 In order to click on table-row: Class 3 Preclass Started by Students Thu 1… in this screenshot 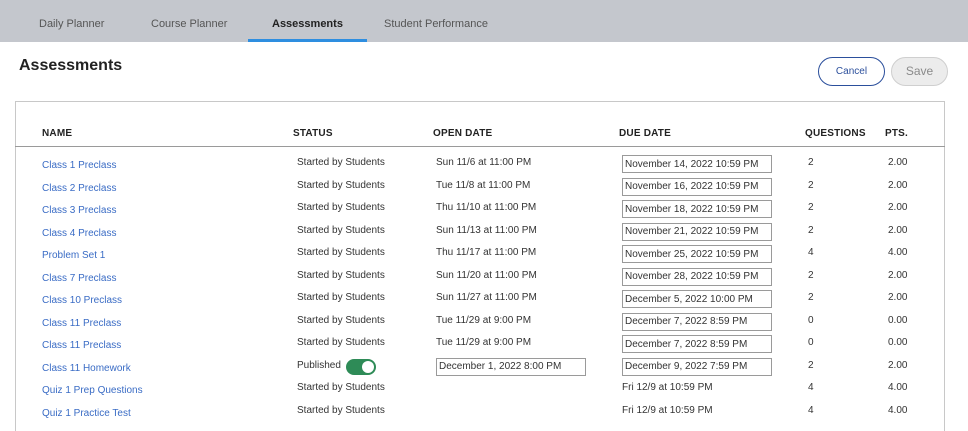, I will do `click(480, 212)`.